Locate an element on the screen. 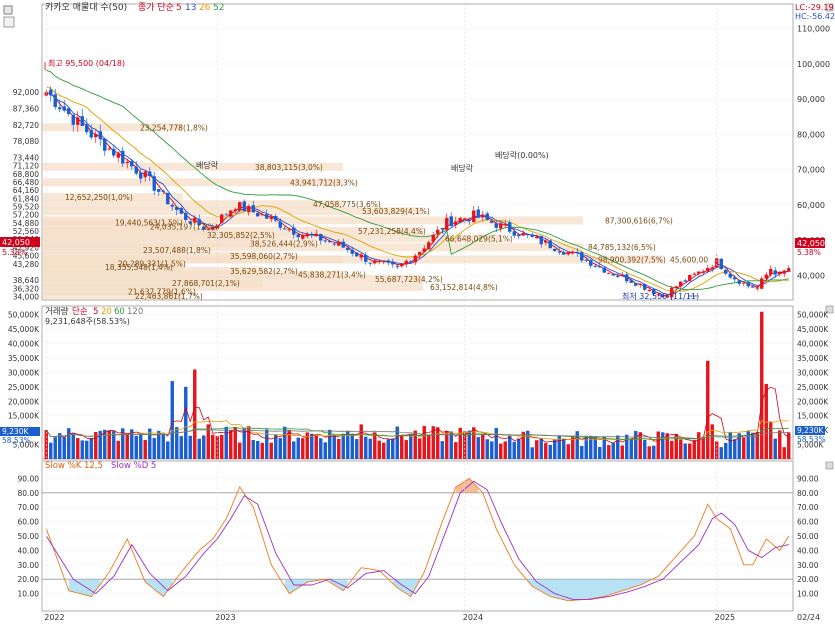 The width and height of the screenshot is (835, 626). stochastic-tick-left: 80.00 is located at coordinates (29, 493).